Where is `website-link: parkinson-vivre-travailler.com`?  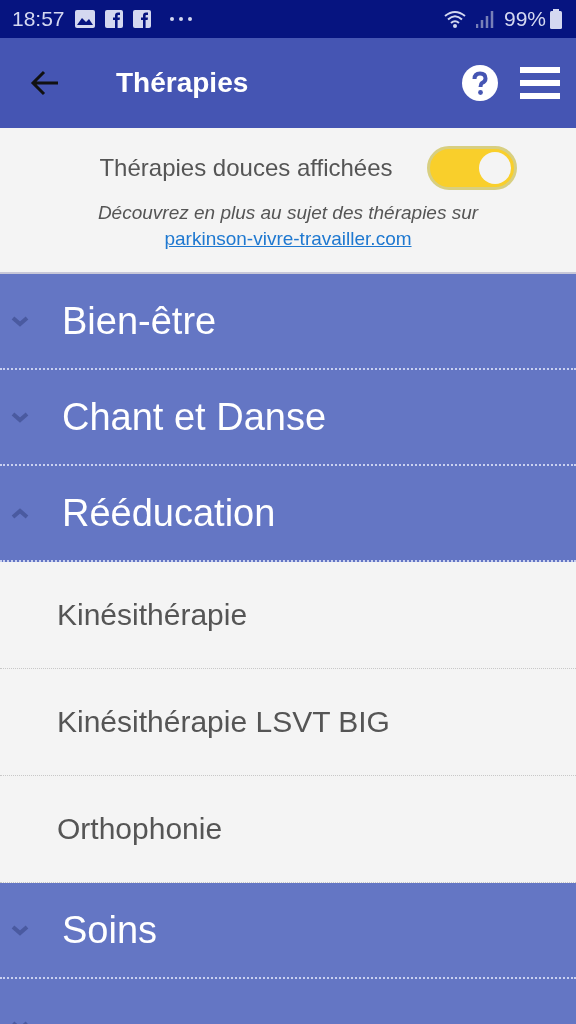
website-link: parkinson-vivre-travailler.com is located at coordinates (288, 239).